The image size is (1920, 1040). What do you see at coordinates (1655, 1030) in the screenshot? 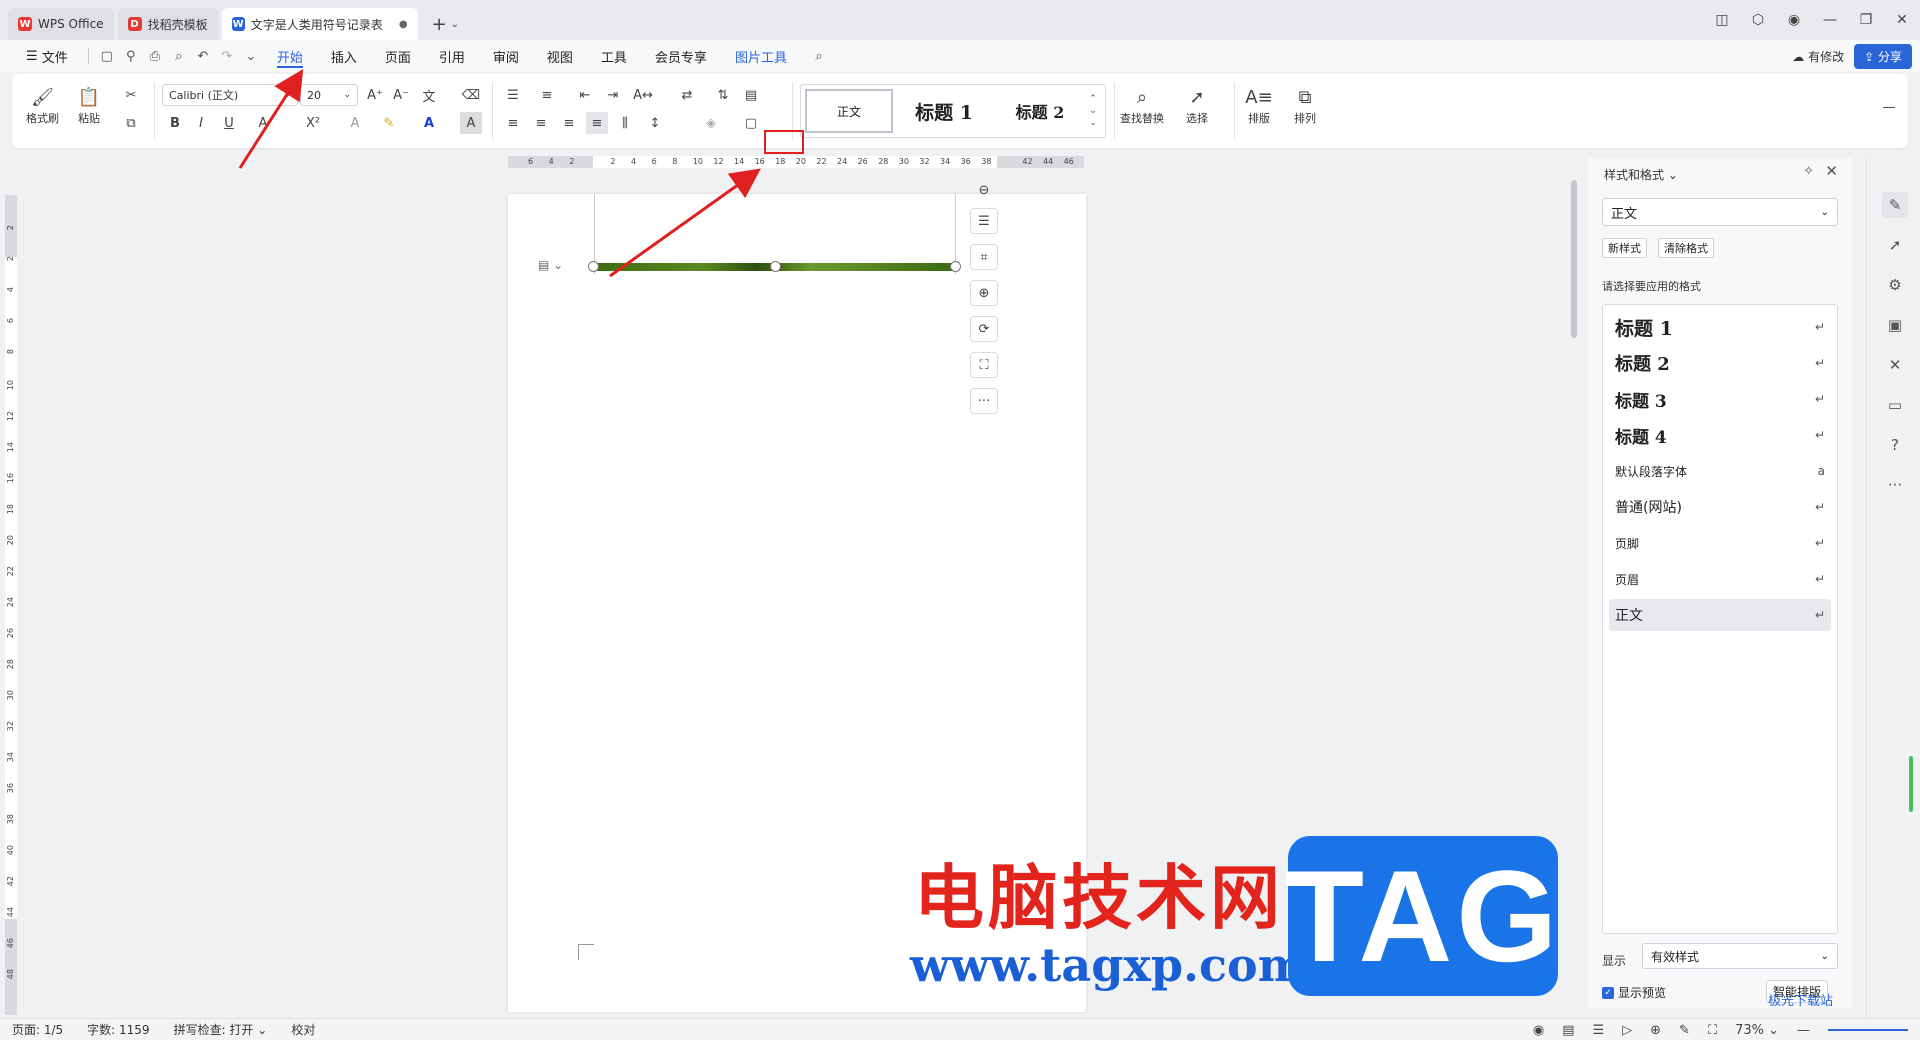
I see `web-view-icon: ⊕` at bounding box center [1655, 1030].